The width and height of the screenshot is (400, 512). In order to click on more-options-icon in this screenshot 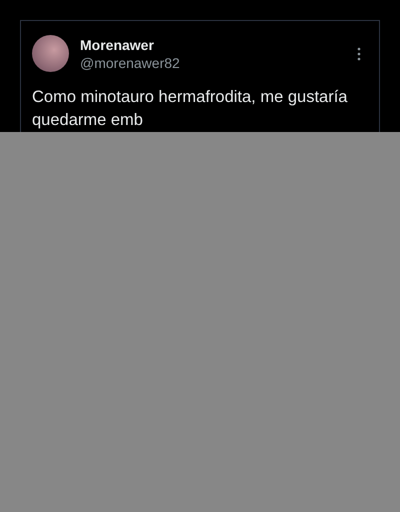, I will do `click(359, 53)`.